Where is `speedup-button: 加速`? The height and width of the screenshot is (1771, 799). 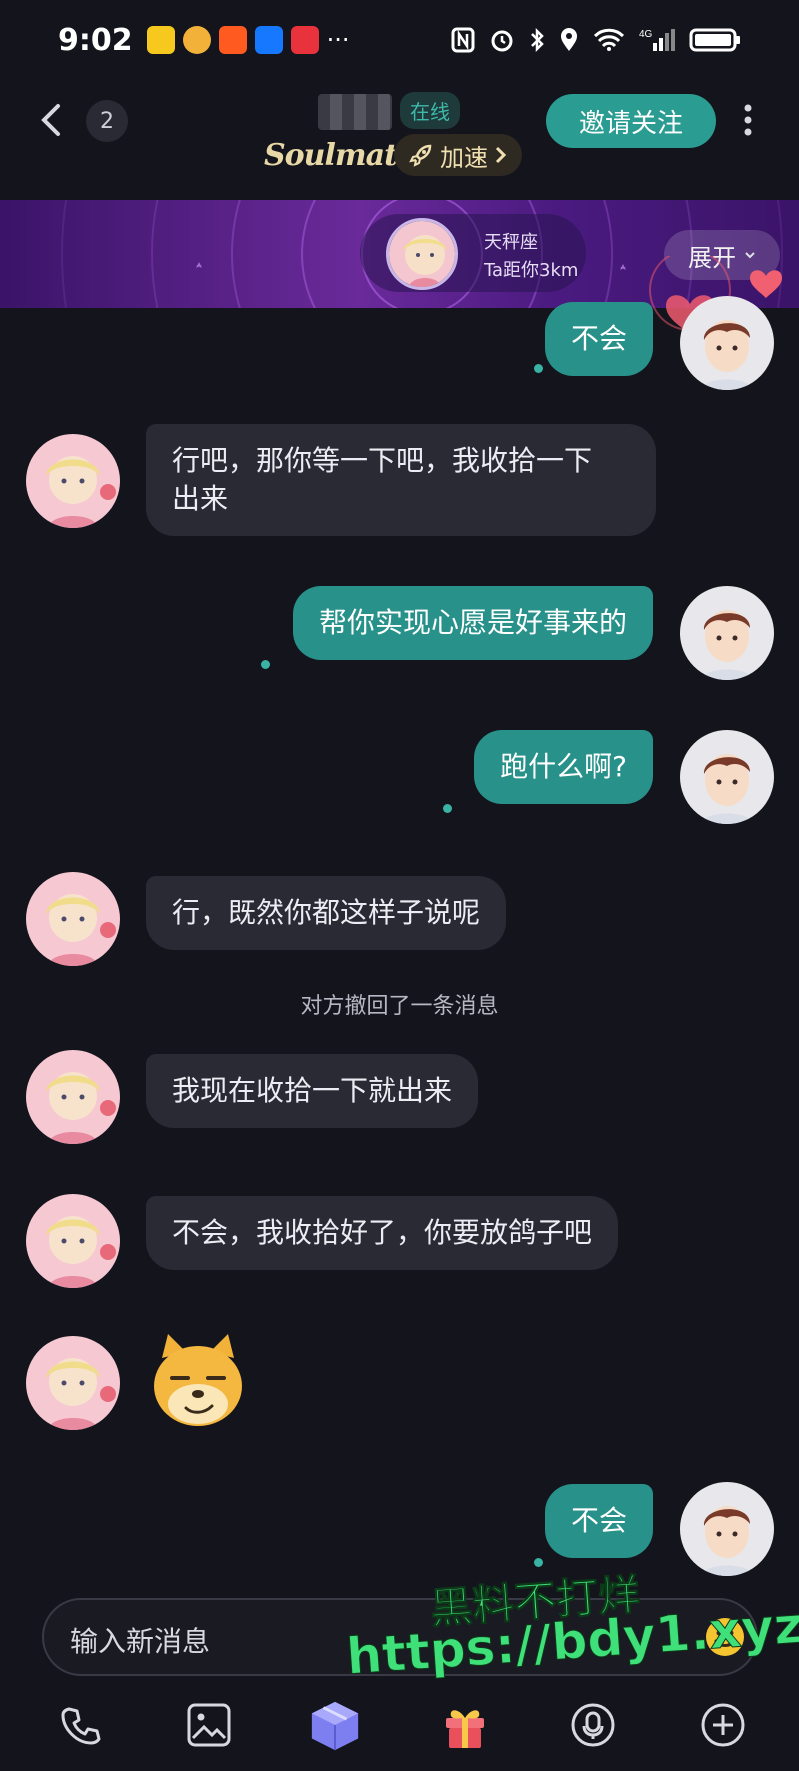
speedup-button: 加速 is located at coordinates (458, 155).